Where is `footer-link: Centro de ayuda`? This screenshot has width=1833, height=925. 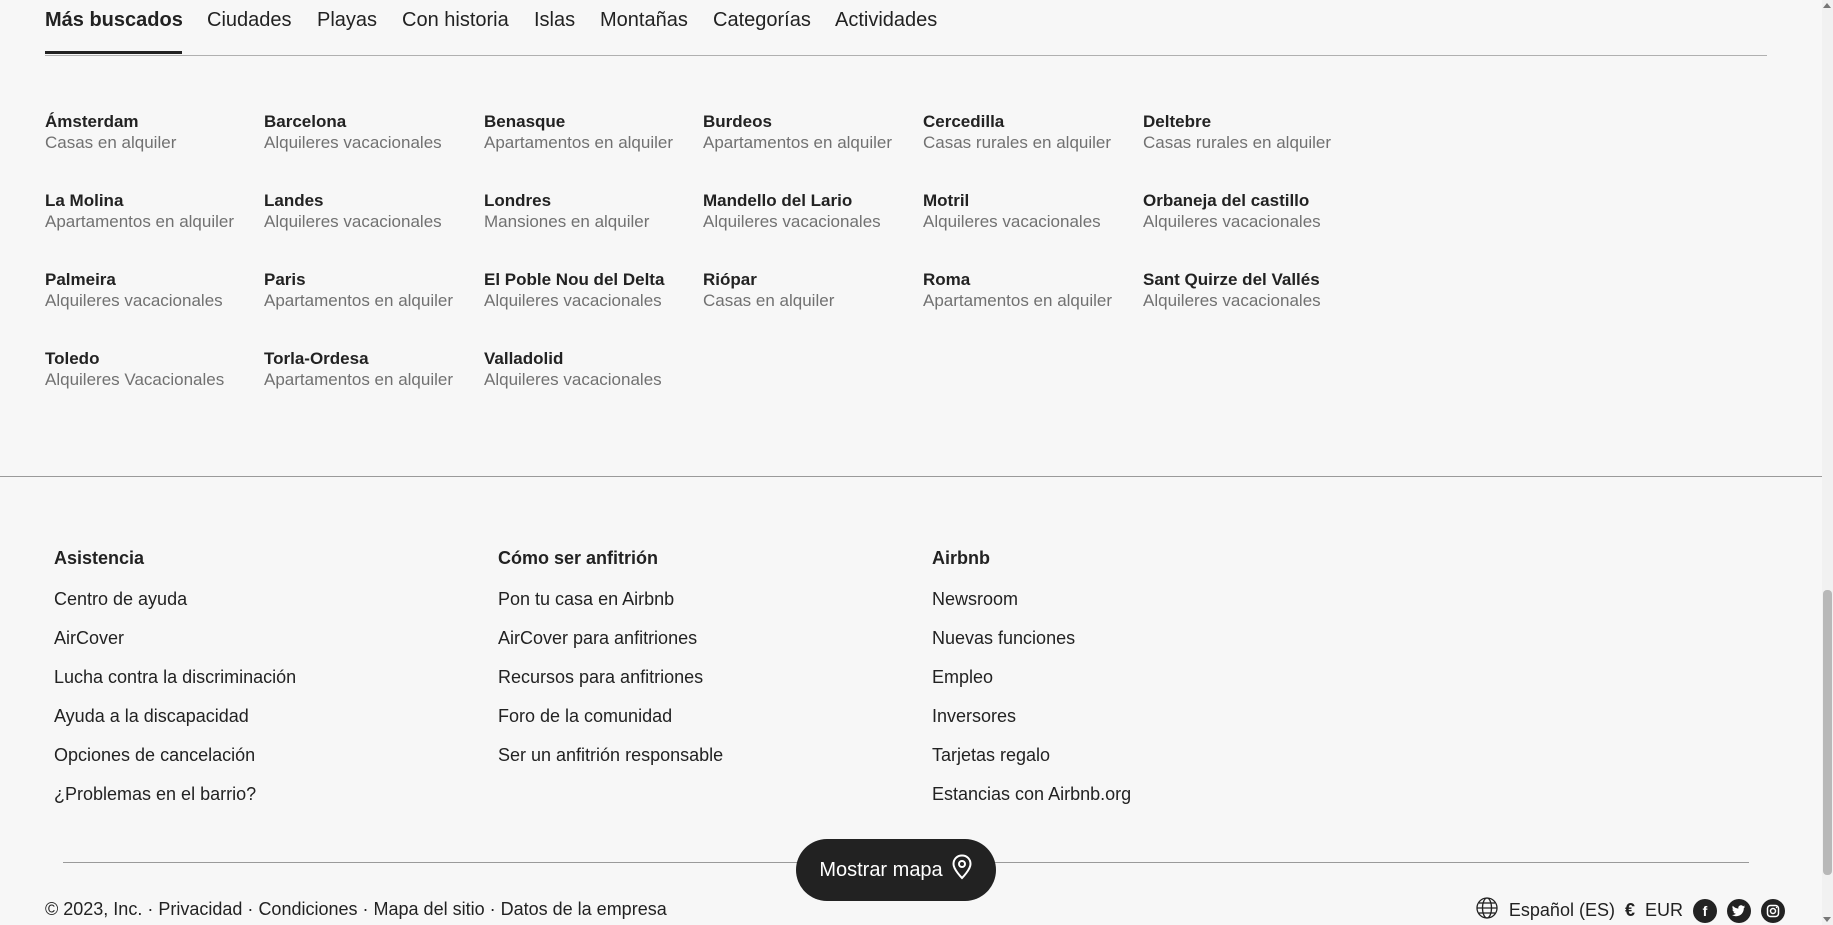
footer-link: Centro de ayuda is located at coordinates (175, 599).